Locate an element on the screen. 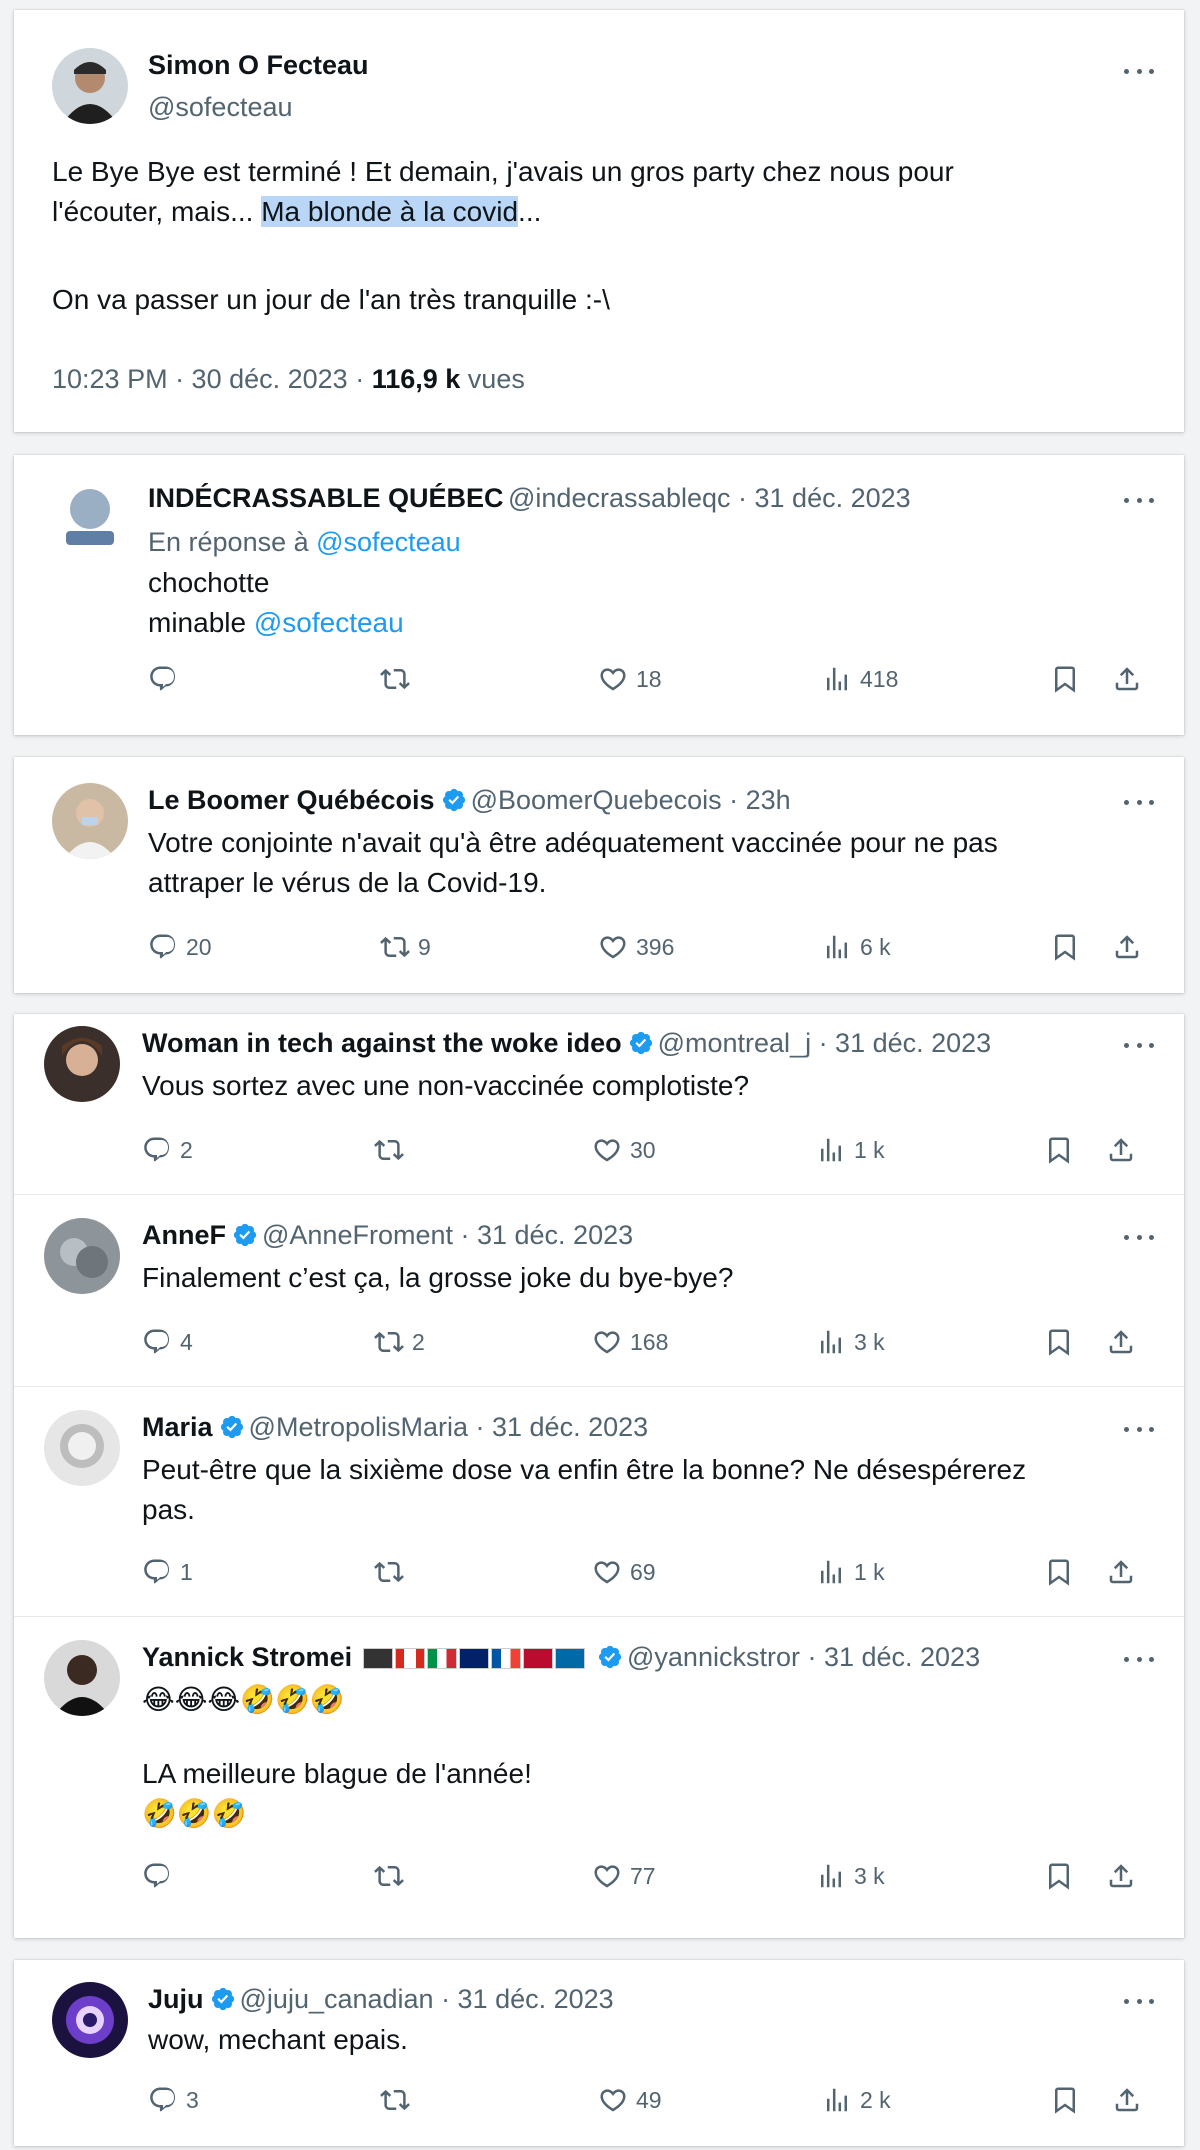  view-count: 6 k is located at coordinates (875, 947).